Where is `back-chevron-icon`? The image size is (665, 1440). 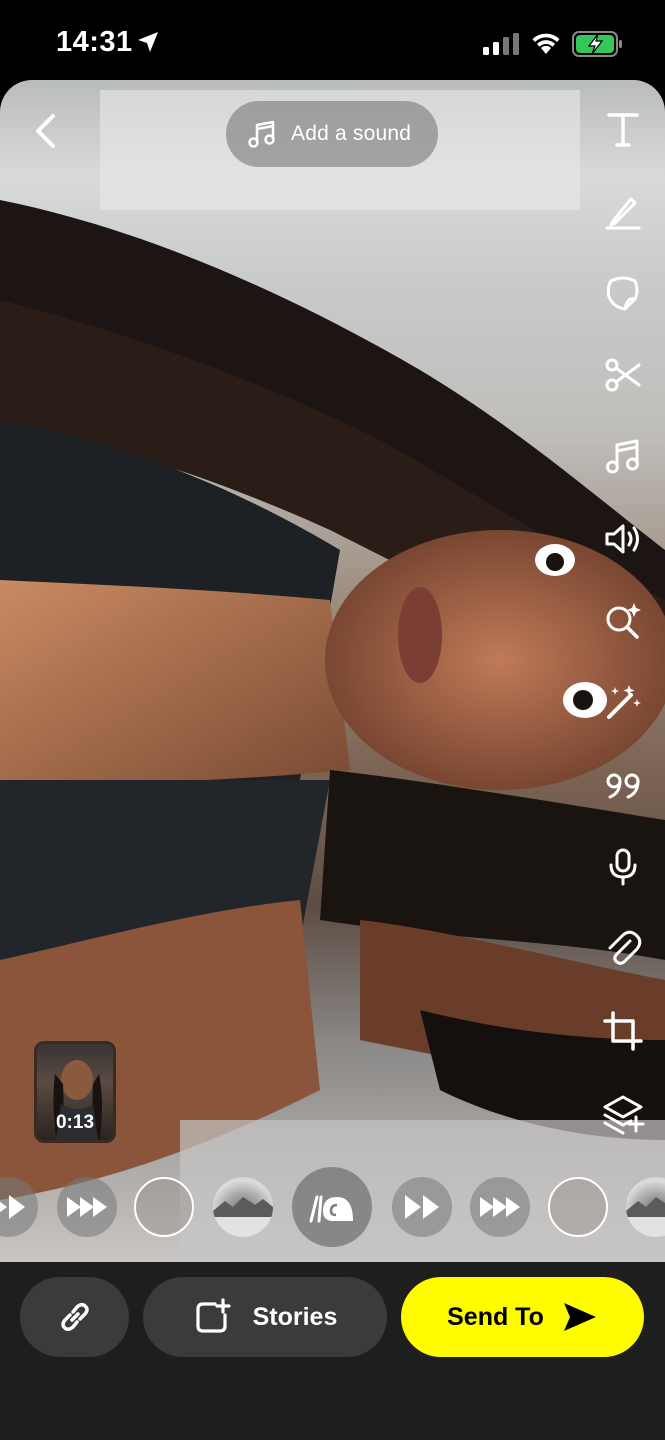 back-chevron-icon is located at coordinates (47, 131).